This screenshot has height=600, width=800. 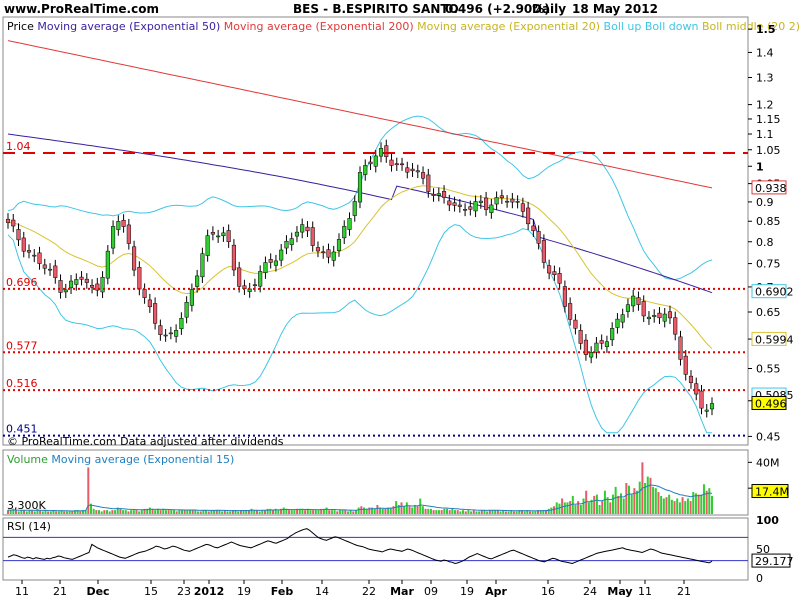 What do you see at coordinates (142, 459) in the screenshot?
I see `volume-ma-label: Moving average (Exponential 15)` at bounding box center [142, 459].